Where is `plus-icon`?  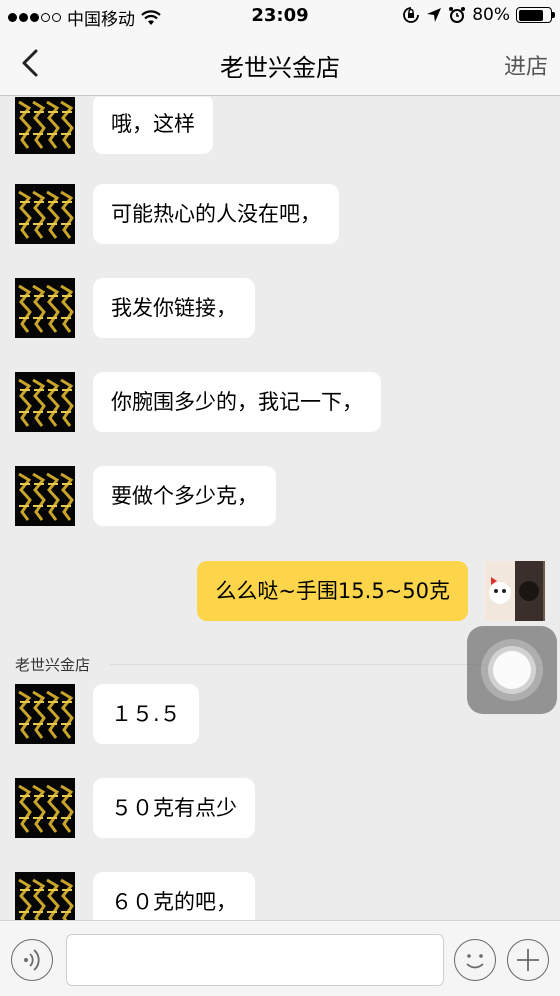 plus-icon is located at coordinates (528, 960).